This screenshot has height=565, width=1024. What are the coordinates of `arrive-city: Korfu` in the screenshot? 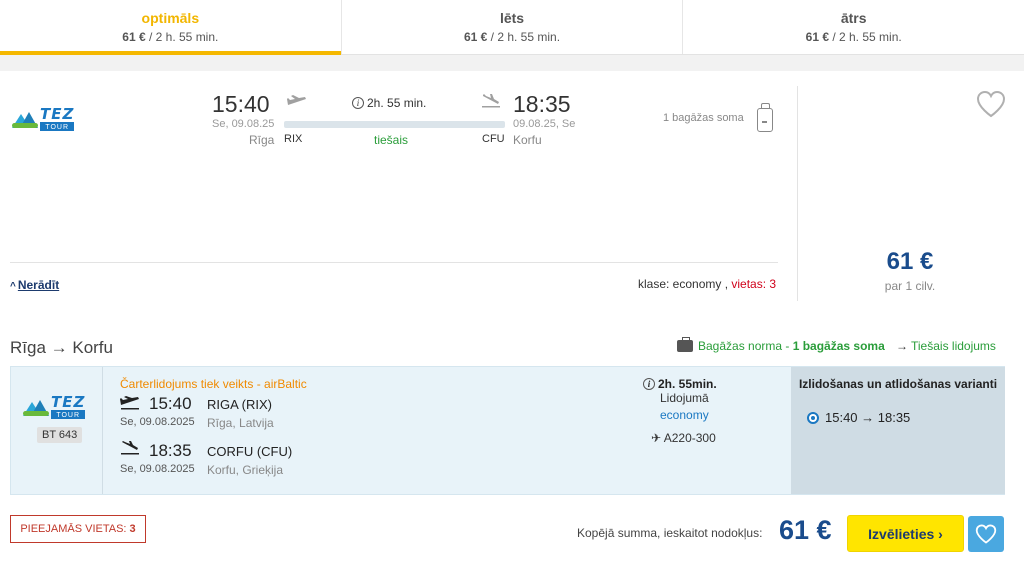 It's located at (527, 140).